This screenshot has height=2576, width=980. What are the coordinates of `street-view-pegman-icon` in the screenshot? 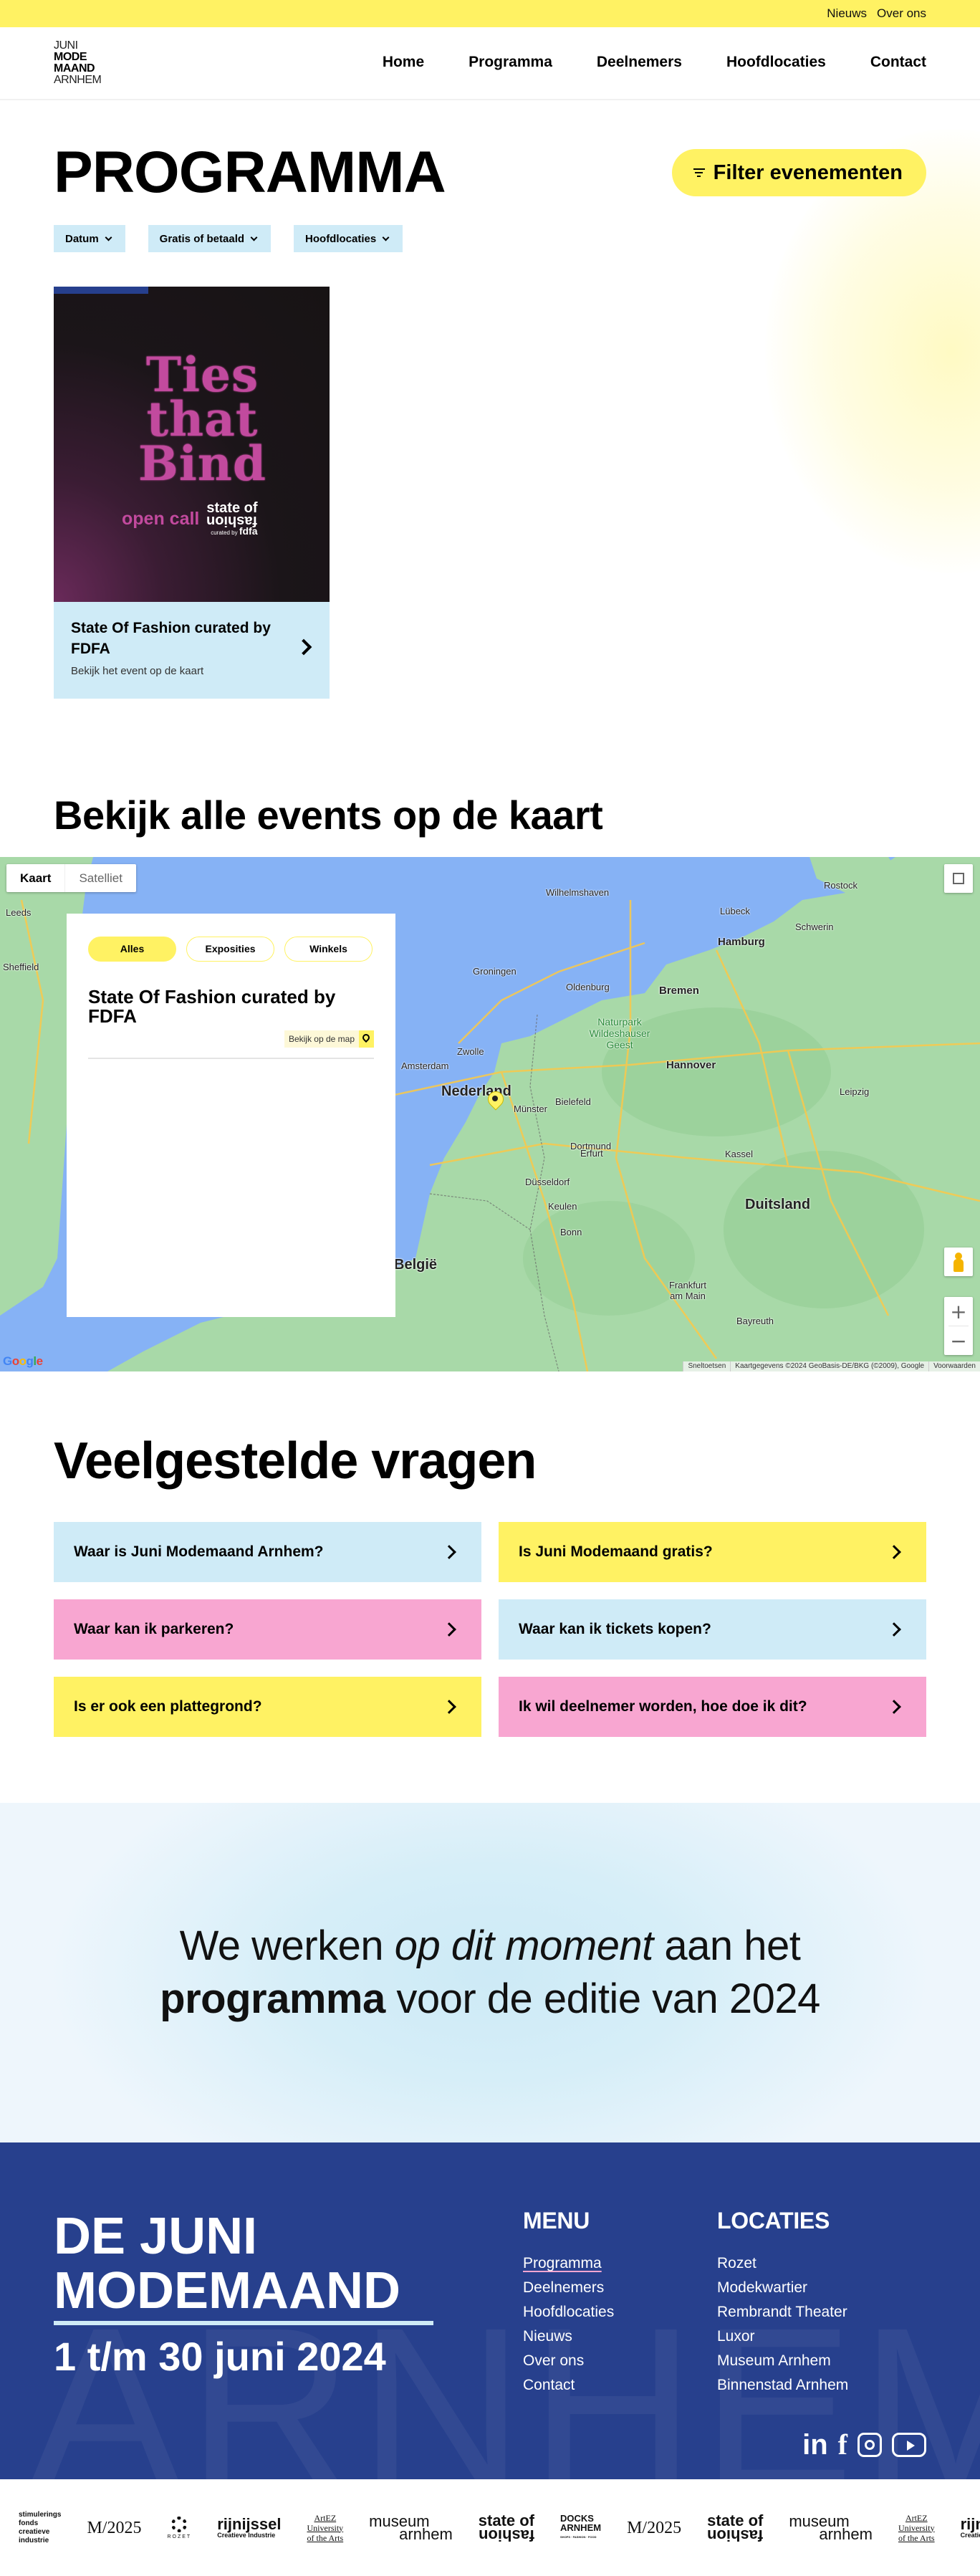 It's located at (959, 1262).